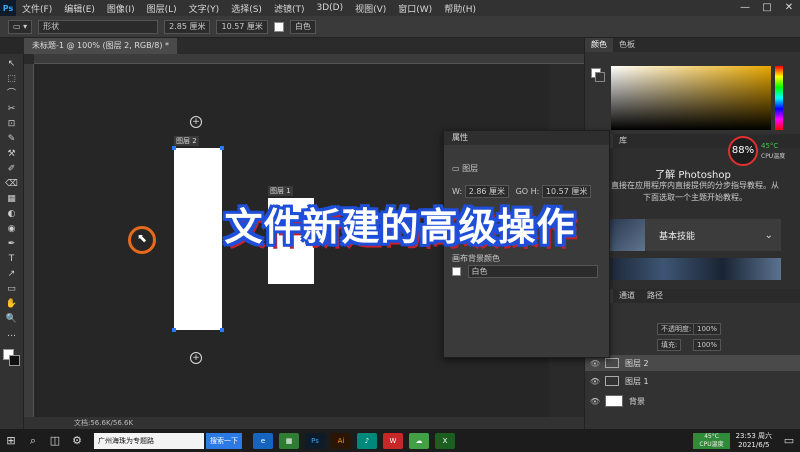  What do you see at coordinates (204, 8) in the screenshot?
I see `menu-type: 文字(Y)` at bounding box center [204, 8].